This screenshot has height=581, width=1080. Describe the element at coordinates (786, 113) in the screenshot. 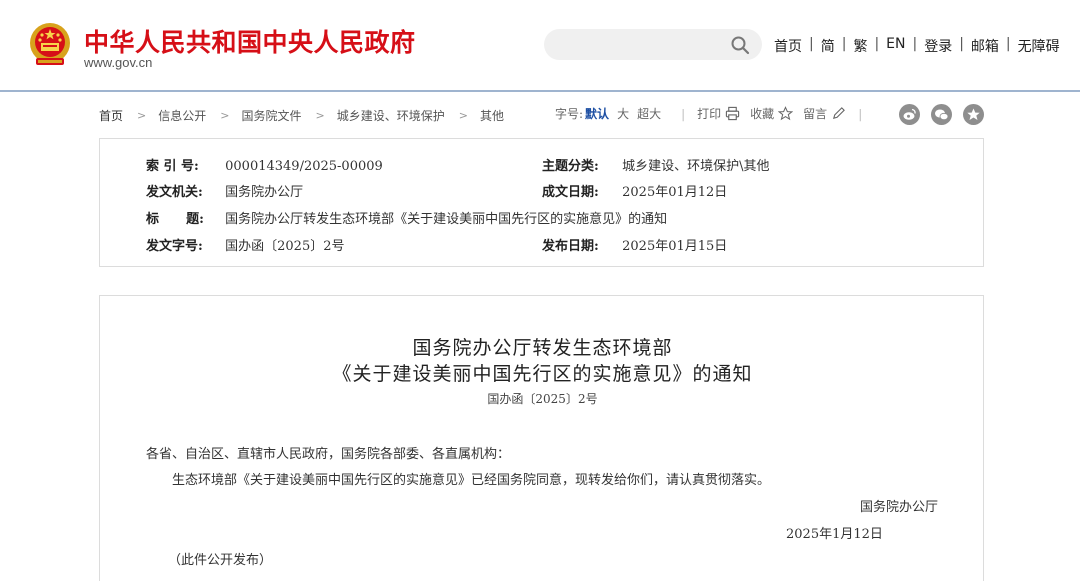

I see `star-icon` at that location.